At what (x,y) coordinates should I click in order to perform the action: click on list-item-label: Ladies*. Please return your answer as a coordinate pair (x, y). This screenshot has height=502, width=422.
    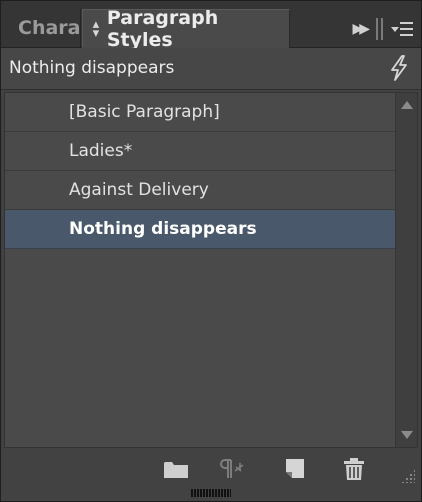
    Looking at the image, I should click on (101, 151).